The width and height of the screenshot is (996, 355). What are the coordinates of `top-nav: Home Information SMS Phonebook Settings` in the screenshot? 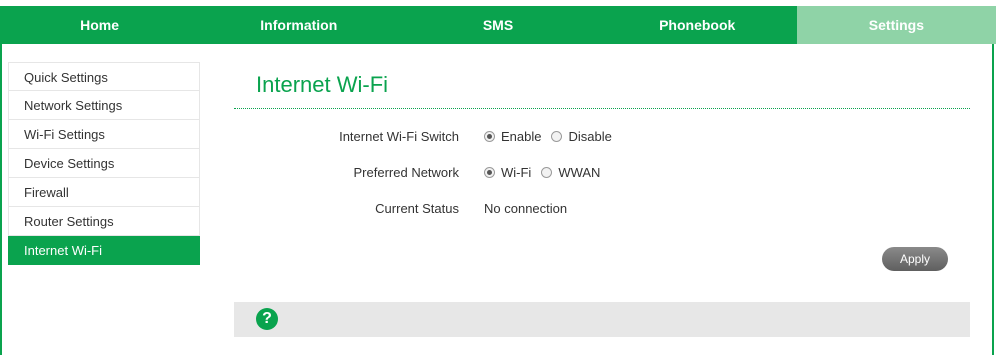 It's located at (498, 25).